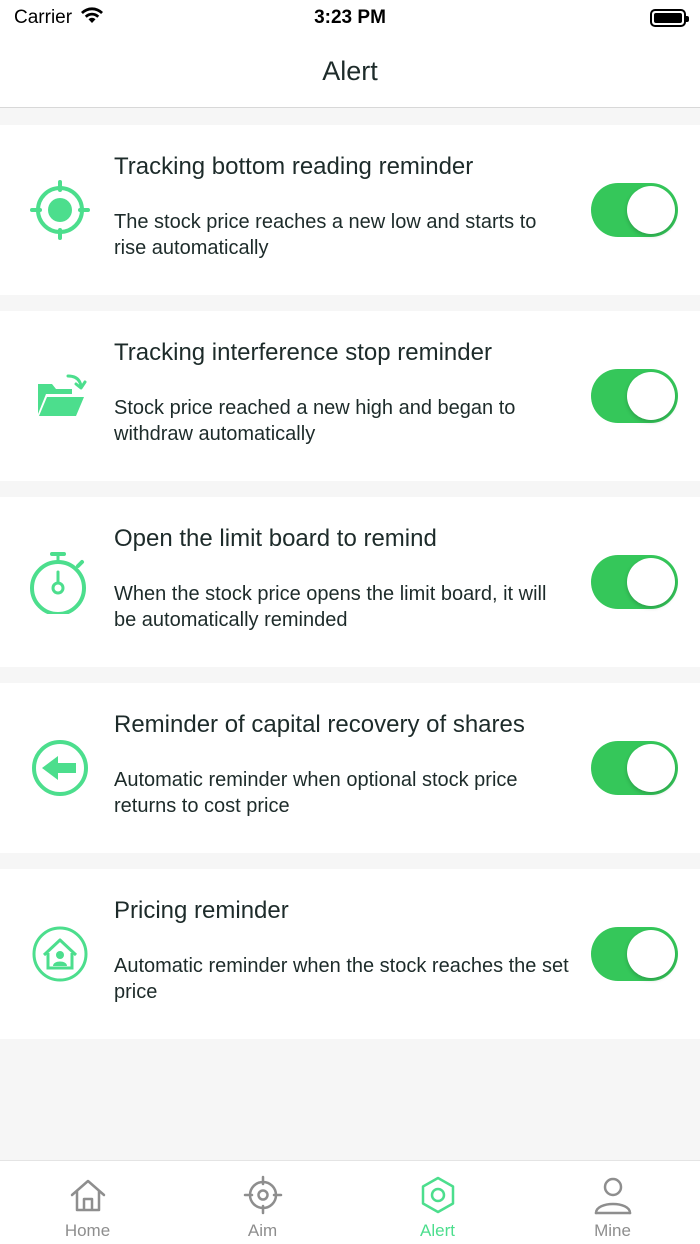 The width and height of the screenshot is (700, 1244). Describe the element at coordinates (612, 1230) in the screenshot. I see `tab-label: Mine` at that location.